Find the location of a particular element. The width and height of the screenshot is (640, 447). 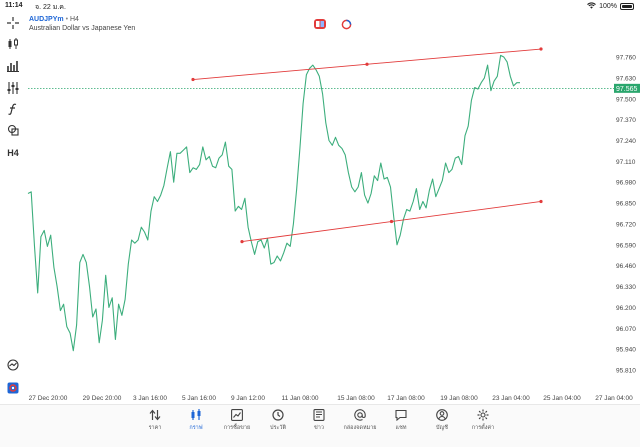

x-tick-label: 17 Jan 08:00 is located at coordinates (406, 398).